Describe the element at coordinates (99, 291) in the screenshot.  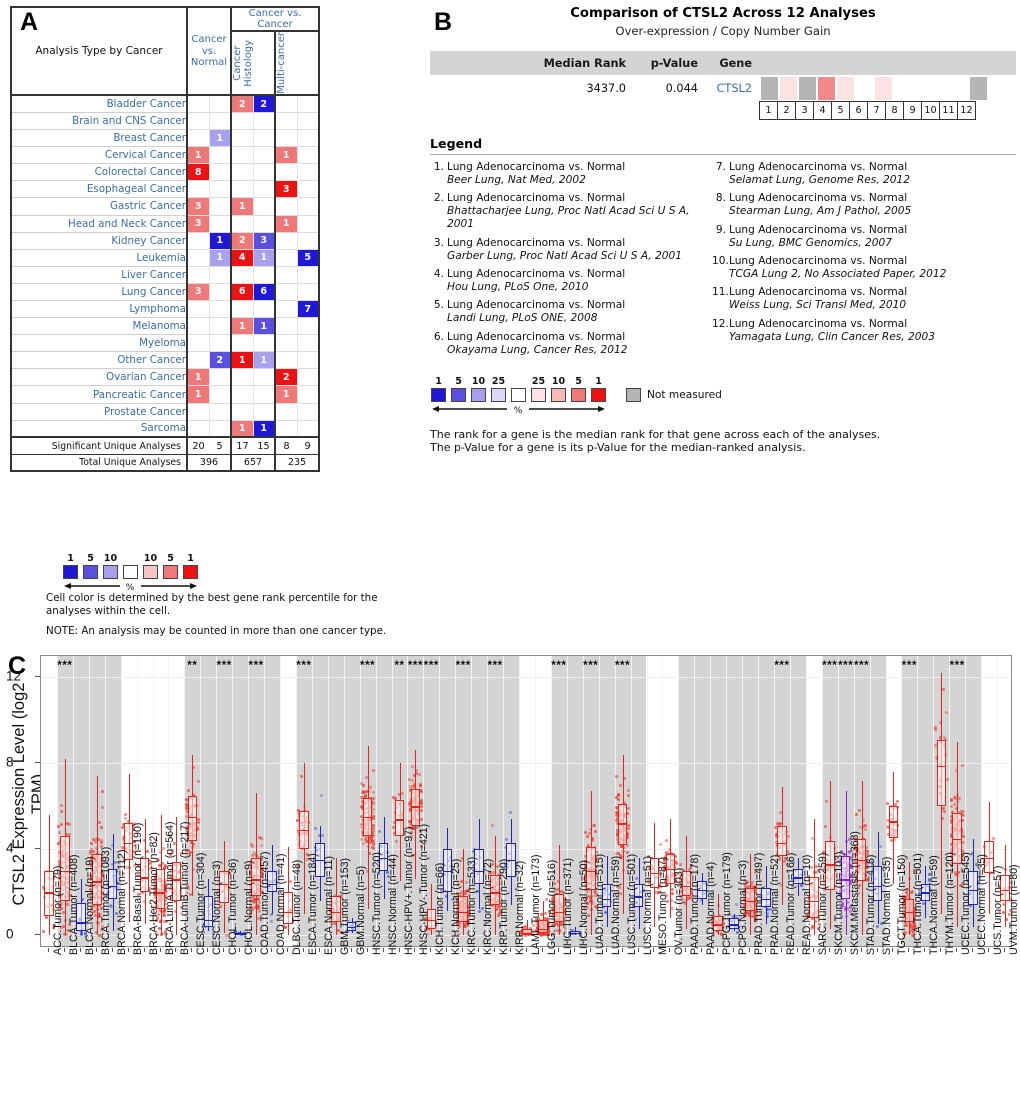
I see `cancer-type-label: Lung Cancer` at that location.